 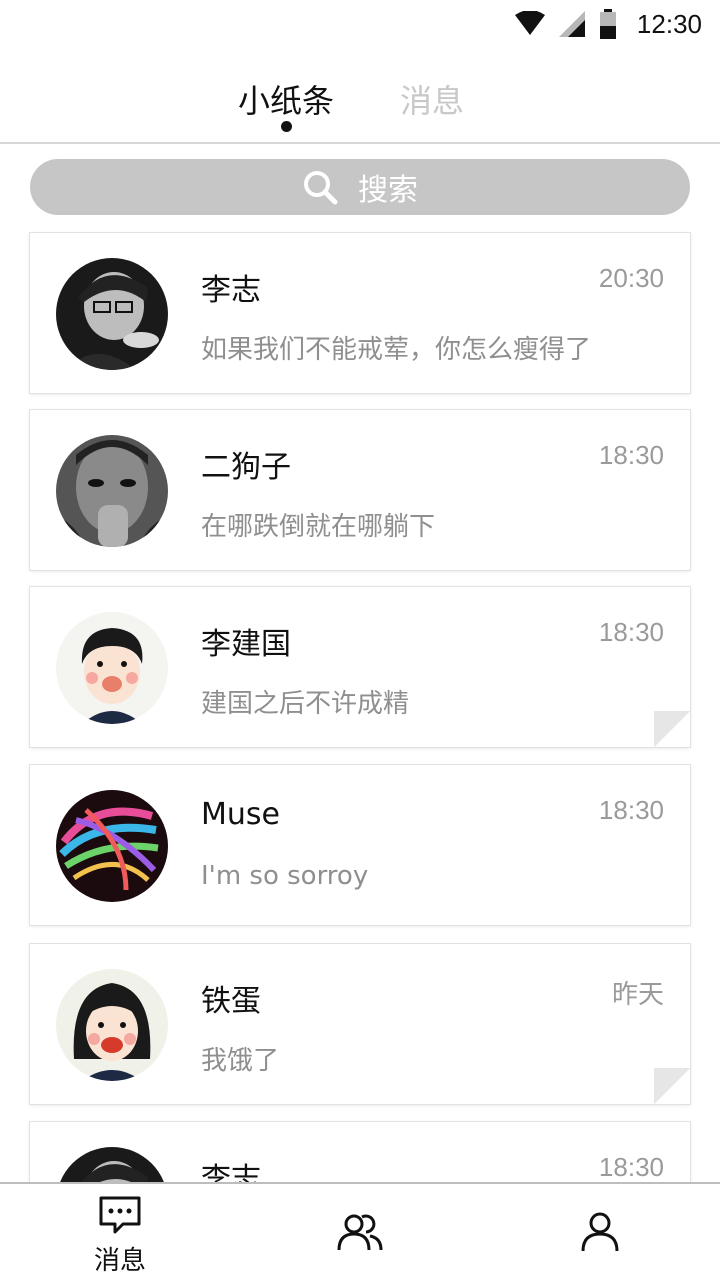 I want to click on status-bar: 12:30, so click(x=360, y=24).